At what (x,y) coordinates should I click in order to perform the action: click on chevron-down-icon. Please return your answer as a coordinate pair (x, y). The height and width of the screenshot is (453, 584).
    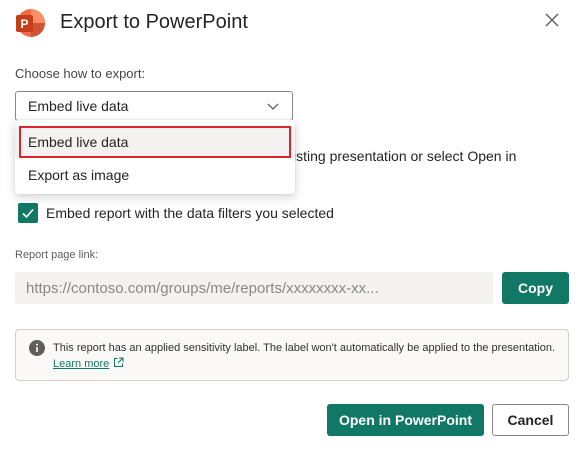
    Looking at the image, I should click on (273, 106).